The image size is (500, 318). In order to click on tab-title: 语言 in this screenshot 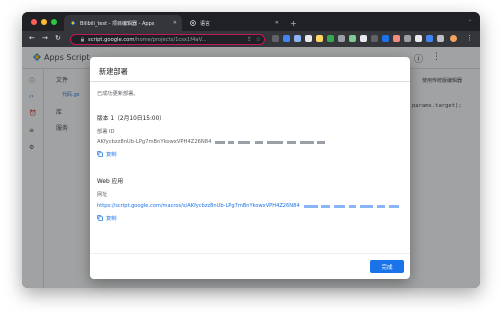, I will do `click(205, 23)`.